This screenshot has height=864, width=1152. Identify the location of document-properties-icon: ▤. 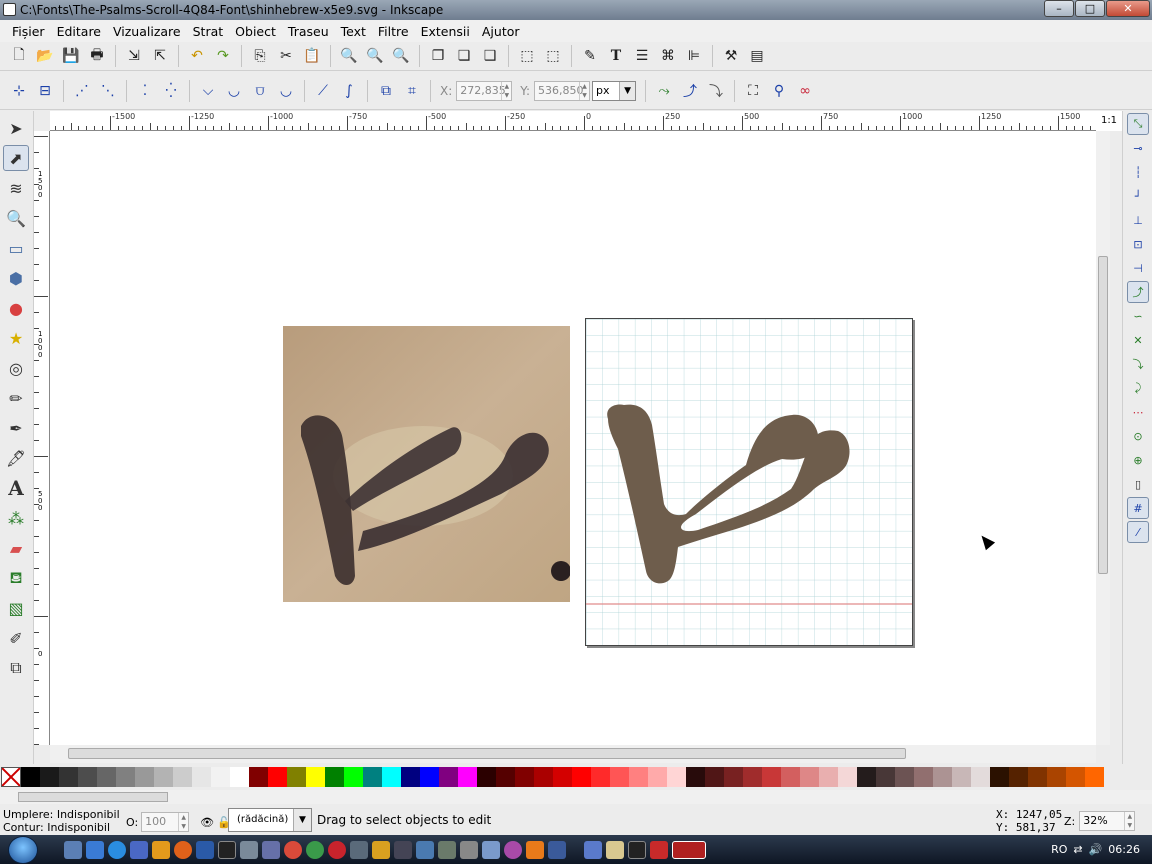
(757, 56).